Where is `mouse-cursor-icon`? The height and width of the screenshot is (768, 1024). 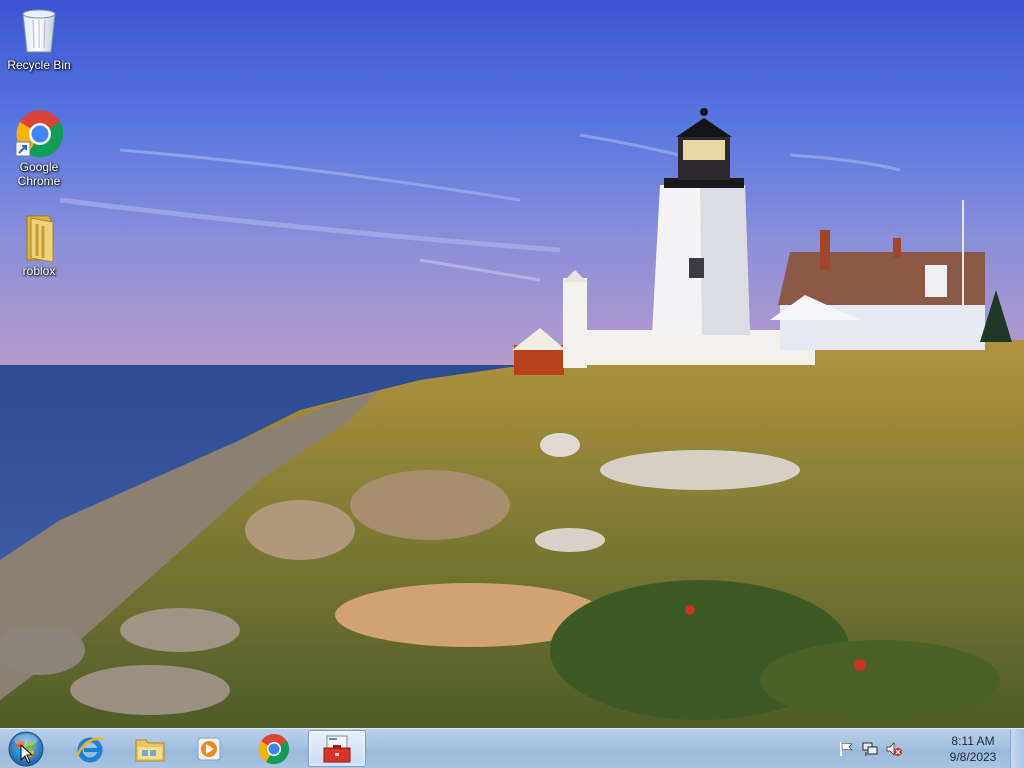 mouse-cursor-icon is located at coordinates (27, 754).